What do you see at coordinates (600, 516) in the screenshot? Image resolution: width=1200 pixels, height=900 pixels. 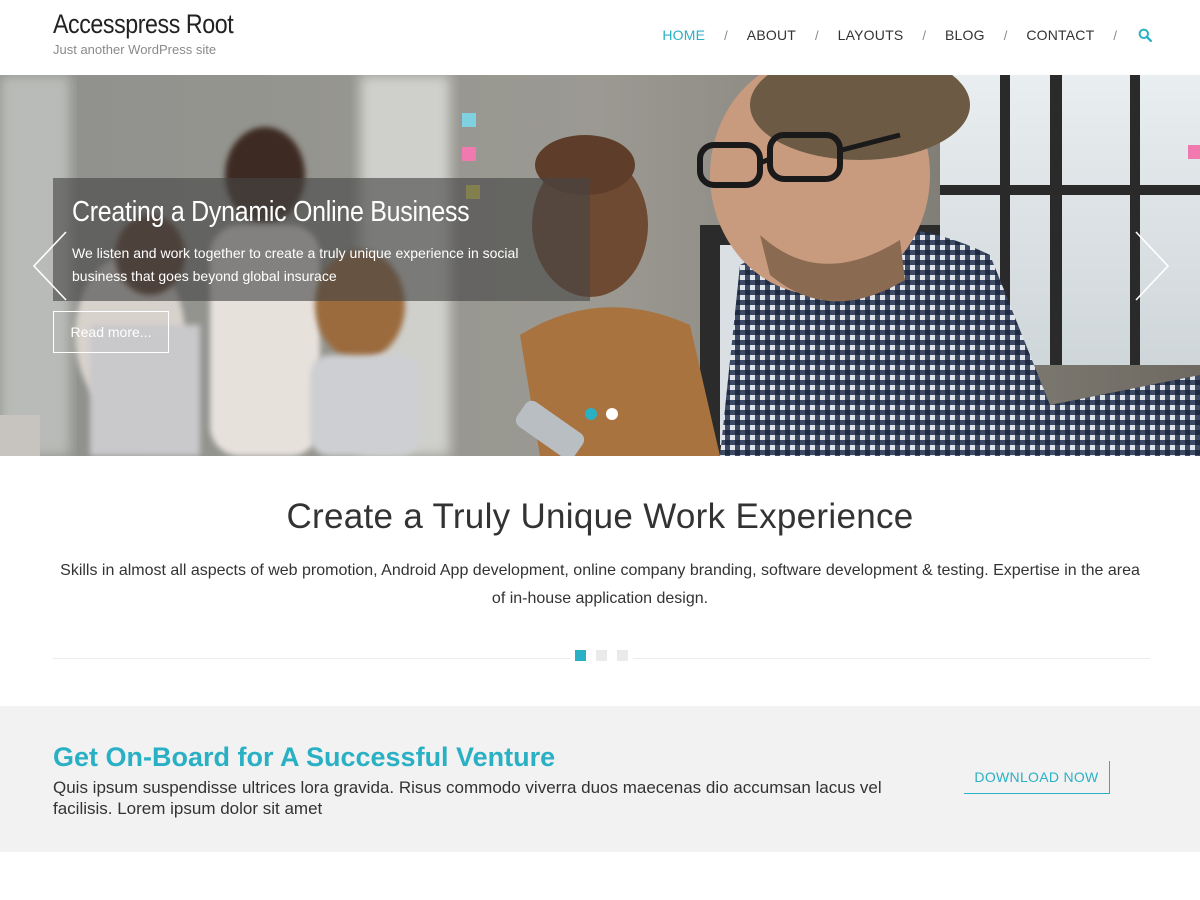 I see `intro-title: Create a Truly Unique Work Experience` at bounding box center [600, 516].